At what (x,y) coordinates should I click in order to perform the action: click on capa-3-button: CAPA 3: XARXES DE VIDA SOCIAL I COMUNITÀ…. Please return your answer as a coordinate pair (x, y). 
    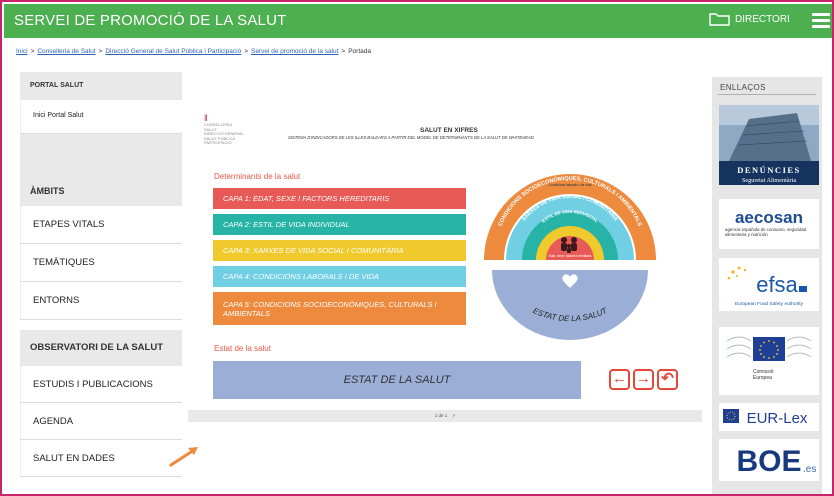
    Looking at the image, I should click on (339, 250).